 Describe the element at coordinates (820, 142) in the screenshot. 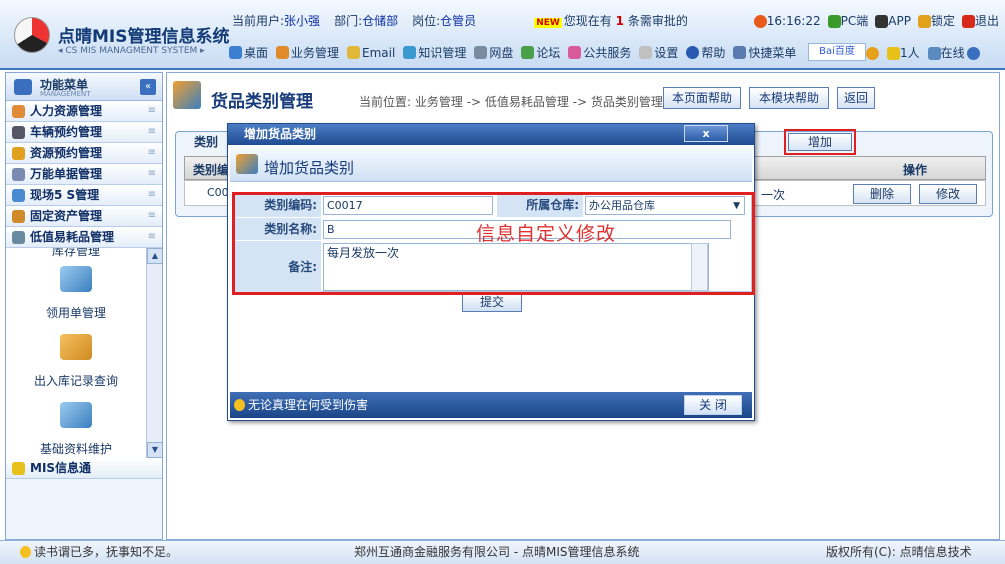

I see `add-button: 增加` at that location.